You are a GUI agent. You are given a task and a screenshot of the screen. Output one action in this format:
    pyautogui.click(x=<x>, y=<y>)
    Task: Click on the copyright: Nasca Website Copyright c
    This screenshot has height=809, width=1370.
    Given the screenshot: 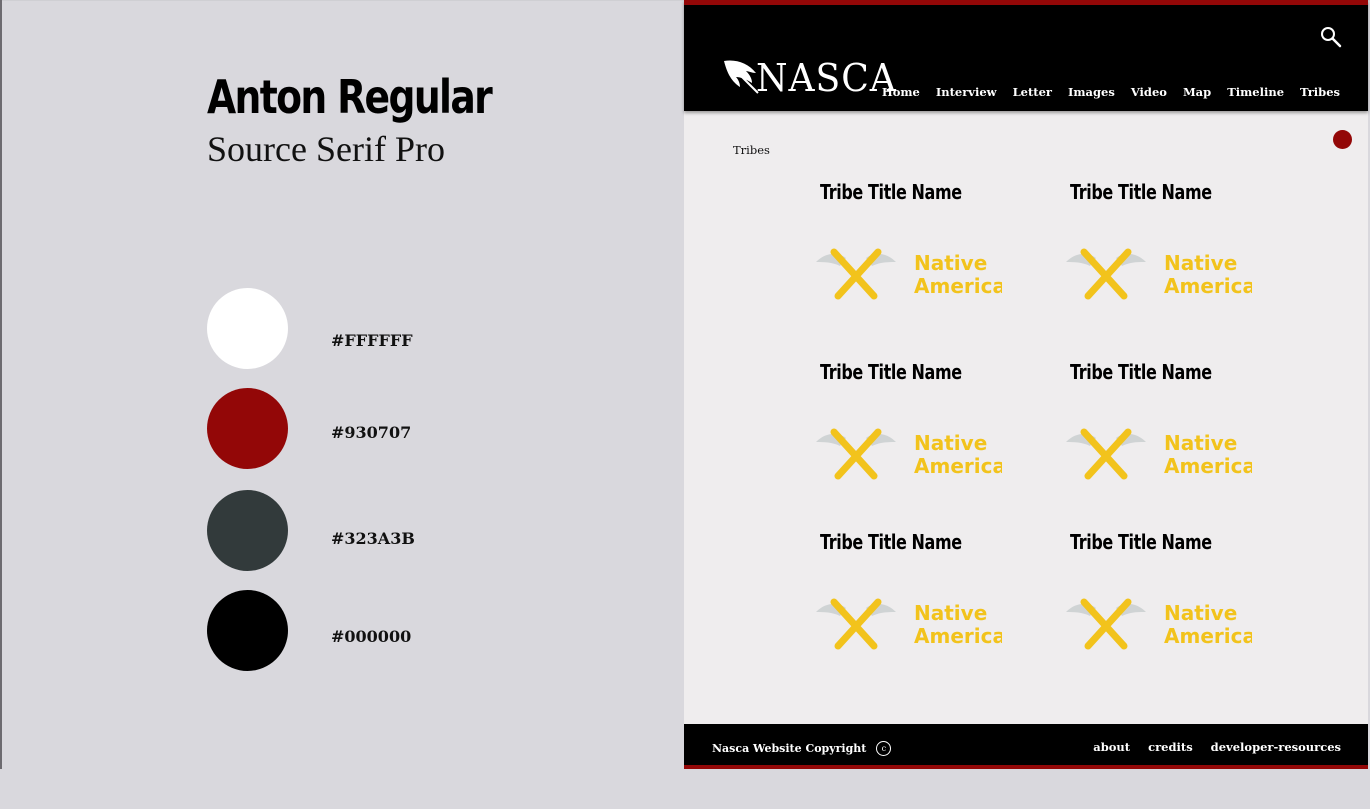 What is the action you would take?
    pyautogui.click(x=802, y=748)
    